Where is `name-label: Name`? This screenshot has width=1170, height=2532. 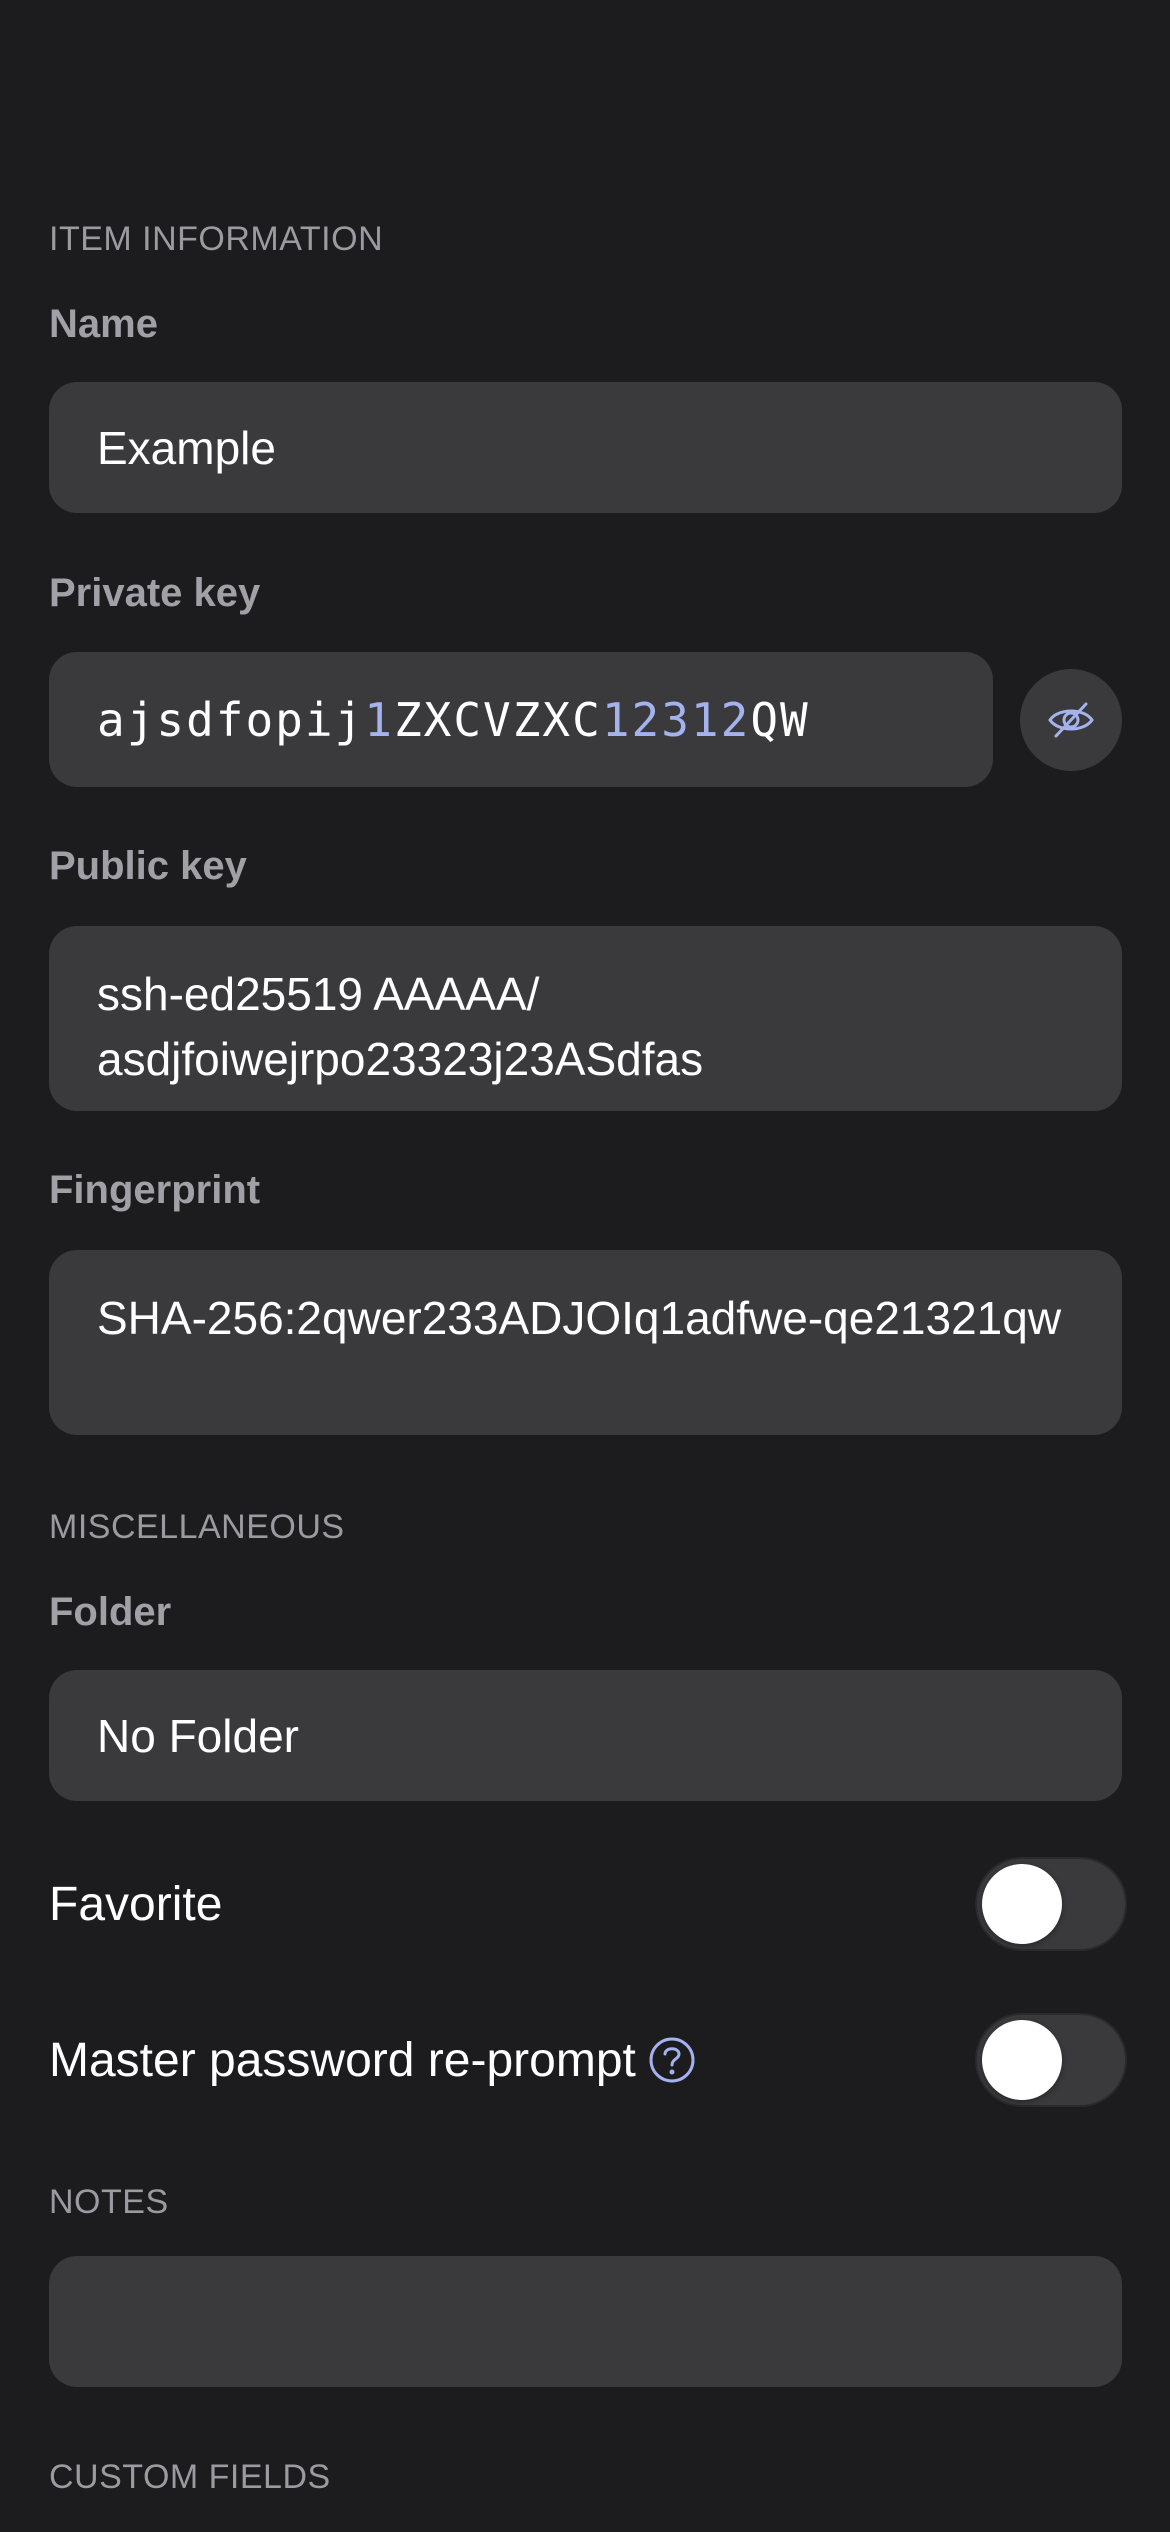 name-label: Name is located at coordinates (103, 324).